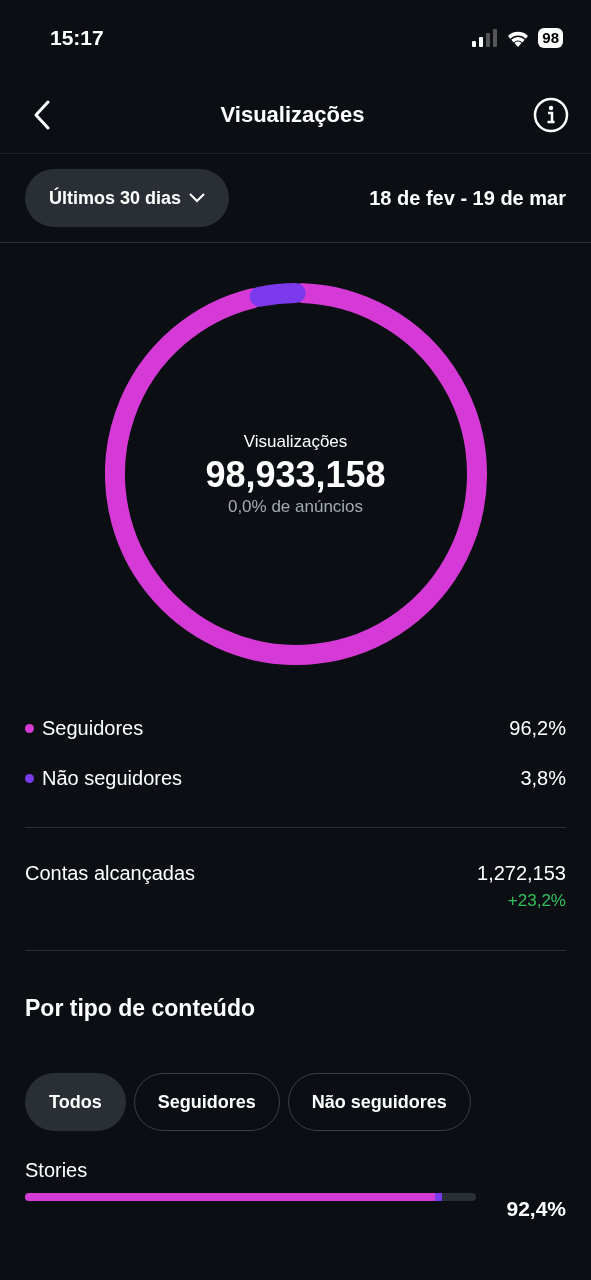  What do you see at coordinates (485, 38) in the screenshot?
I see `signal-icon` at bounding box center [485, 38].